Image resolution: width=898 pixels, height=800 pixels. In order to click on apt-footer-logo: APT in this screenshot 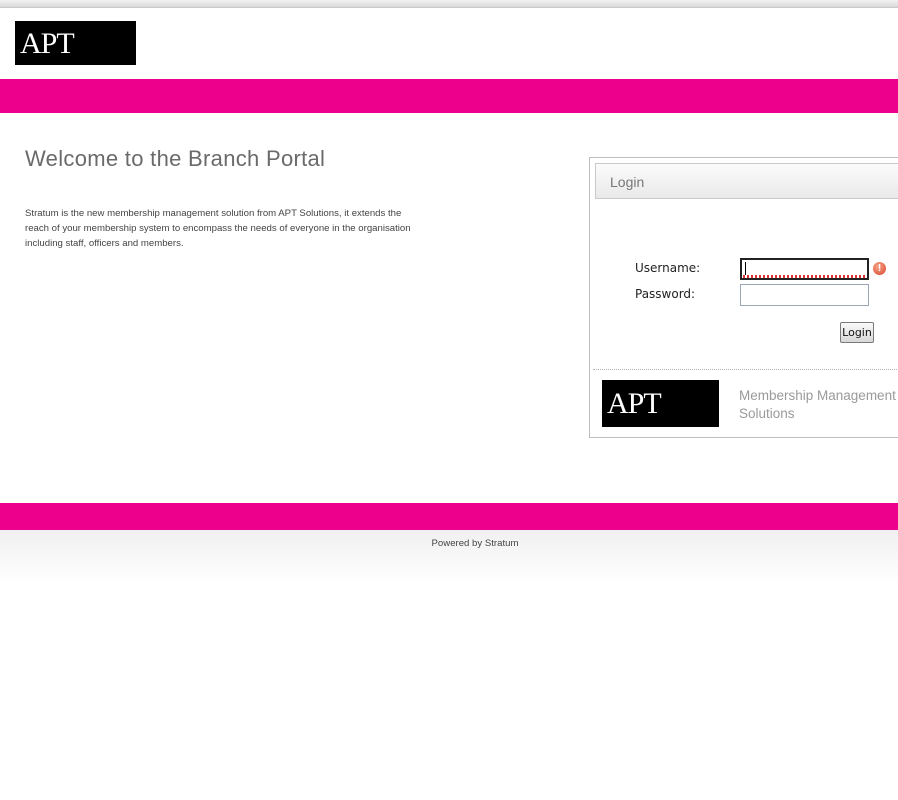, I will do `click(660, 403)`.